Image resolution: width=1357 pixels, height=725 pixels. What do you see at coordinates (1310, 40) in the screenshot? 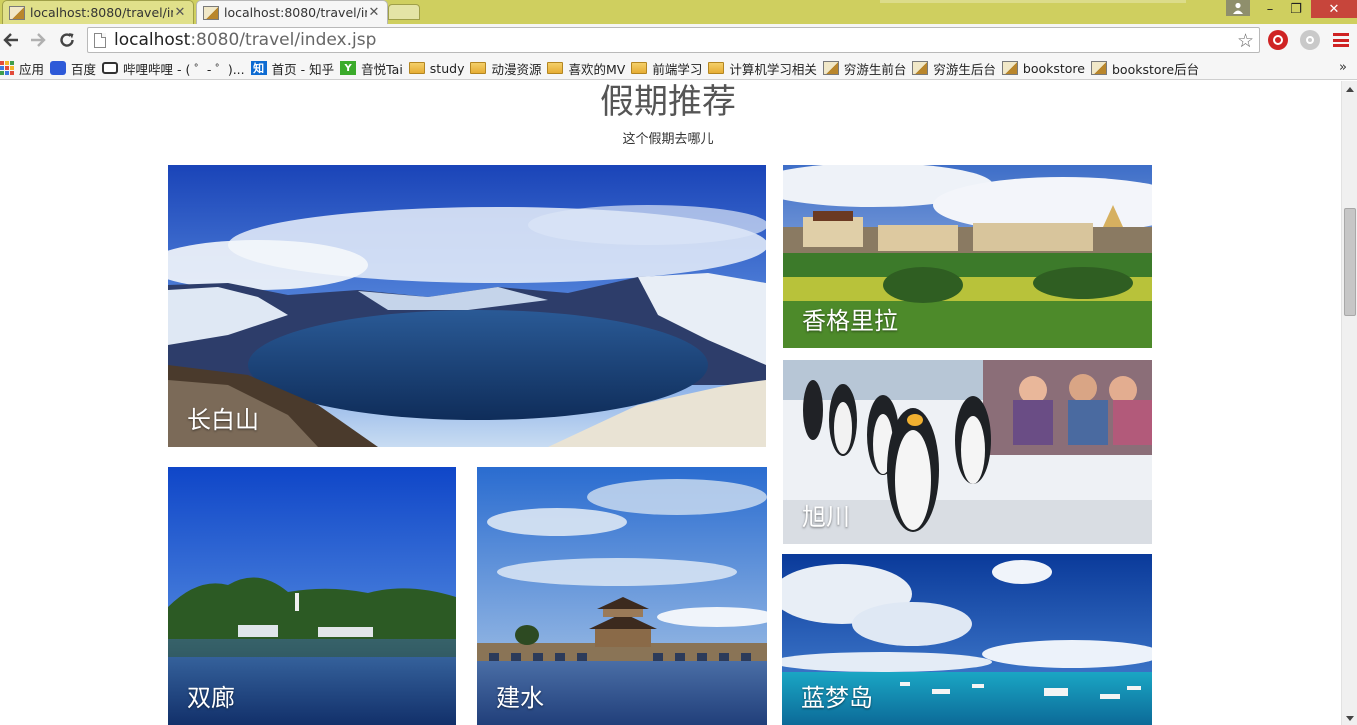
I see `extension-icon` at bounding box center [1310, 40].